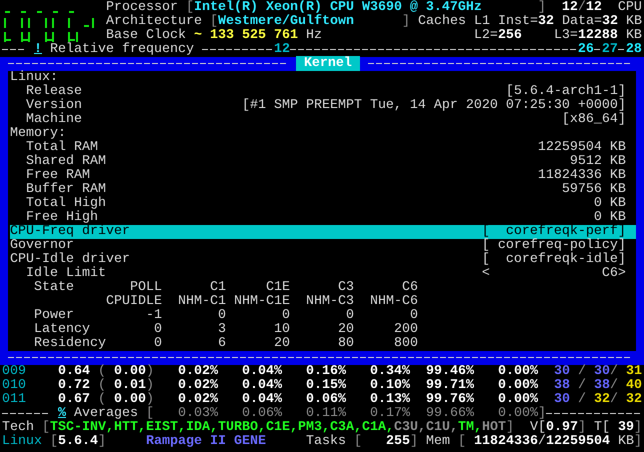 Image resolution: width=644 pixels, height=452 pixels. Describe the element at coordinates (198, 385) in the screenshot. I see `cstate-value: 0.02%` at that location.